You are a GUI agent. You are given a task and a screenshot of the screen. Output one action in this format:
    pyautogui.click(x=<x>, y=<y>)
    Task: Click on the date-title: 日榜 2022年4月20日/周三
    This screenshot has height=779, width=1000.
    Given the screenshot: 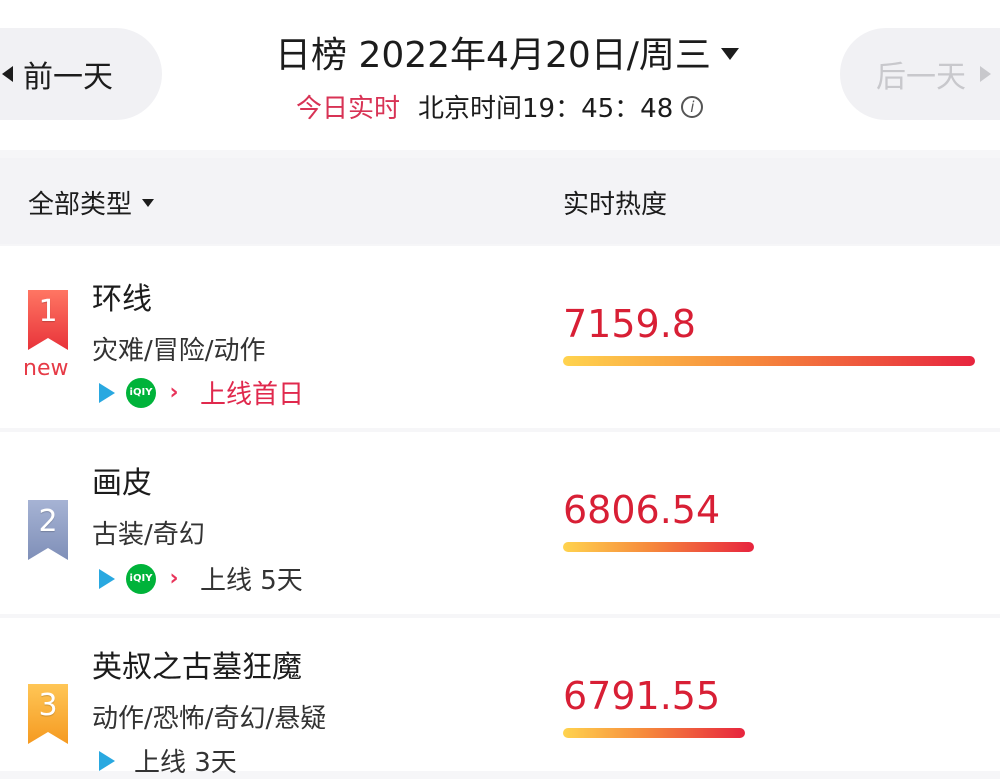 What is the action you would take?
    pyautogui.click(x=507, y=52)
    